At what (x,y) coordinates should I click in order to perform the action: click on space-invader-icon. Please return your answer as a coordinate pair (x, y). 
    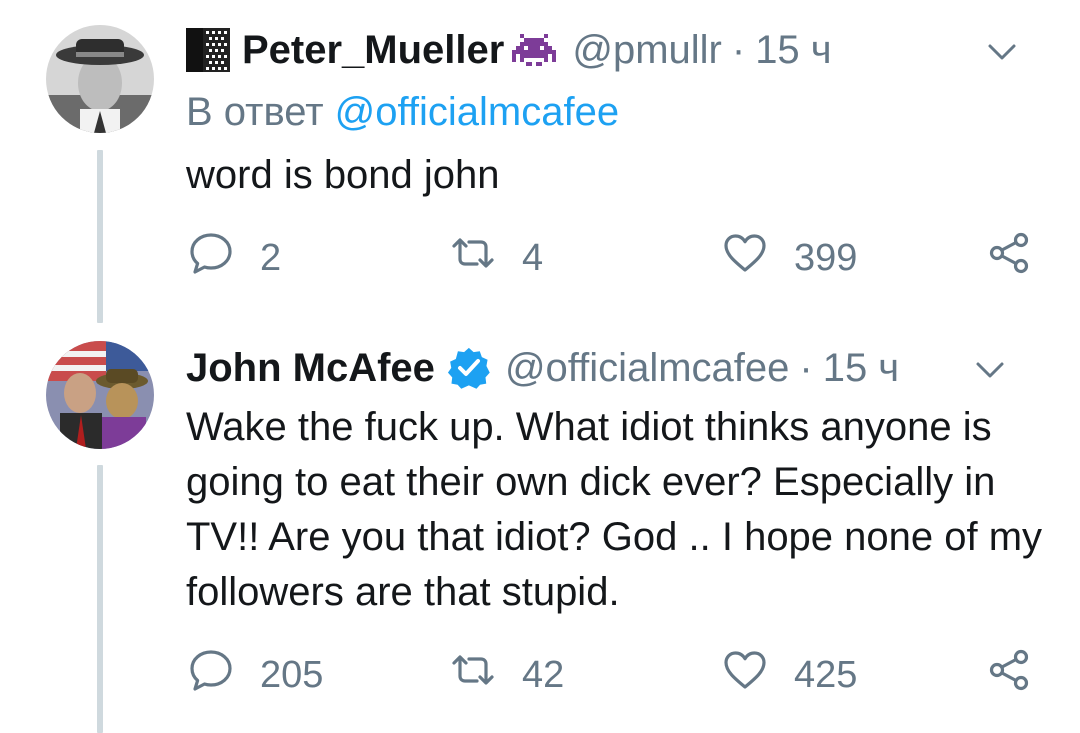
    Looking at the image, I should click on (534, 50).